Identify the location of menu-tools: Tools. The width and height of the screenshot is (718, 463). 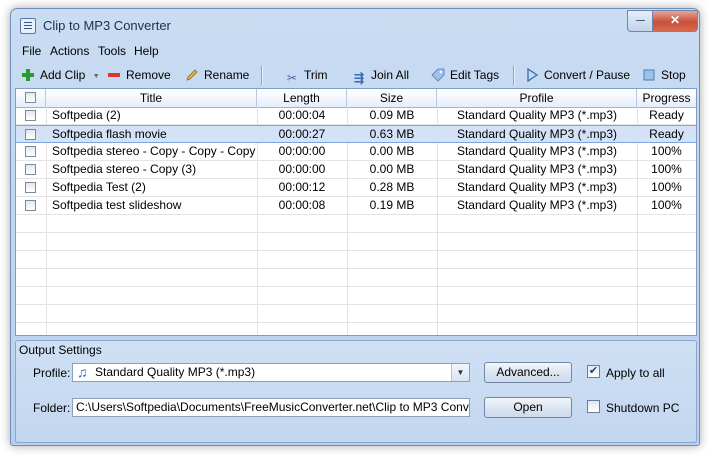
(112, 51).